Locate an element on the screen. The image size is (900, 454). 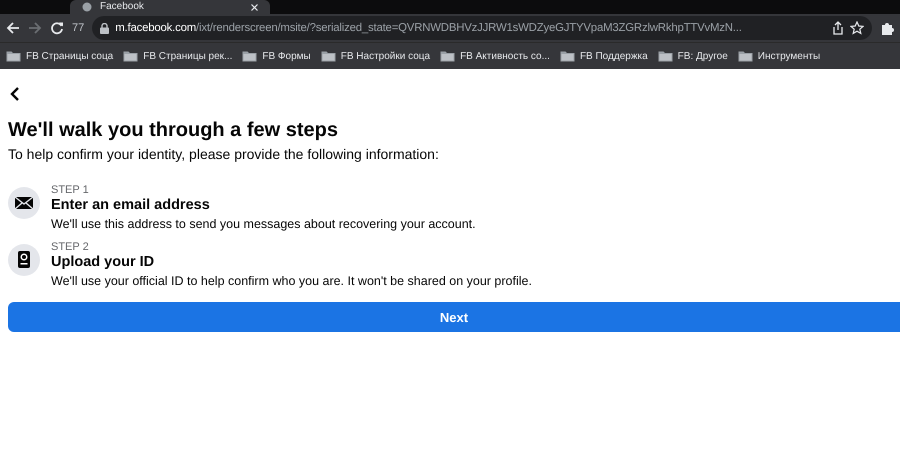
puzzle-icon is located at coordinates (887, 28).